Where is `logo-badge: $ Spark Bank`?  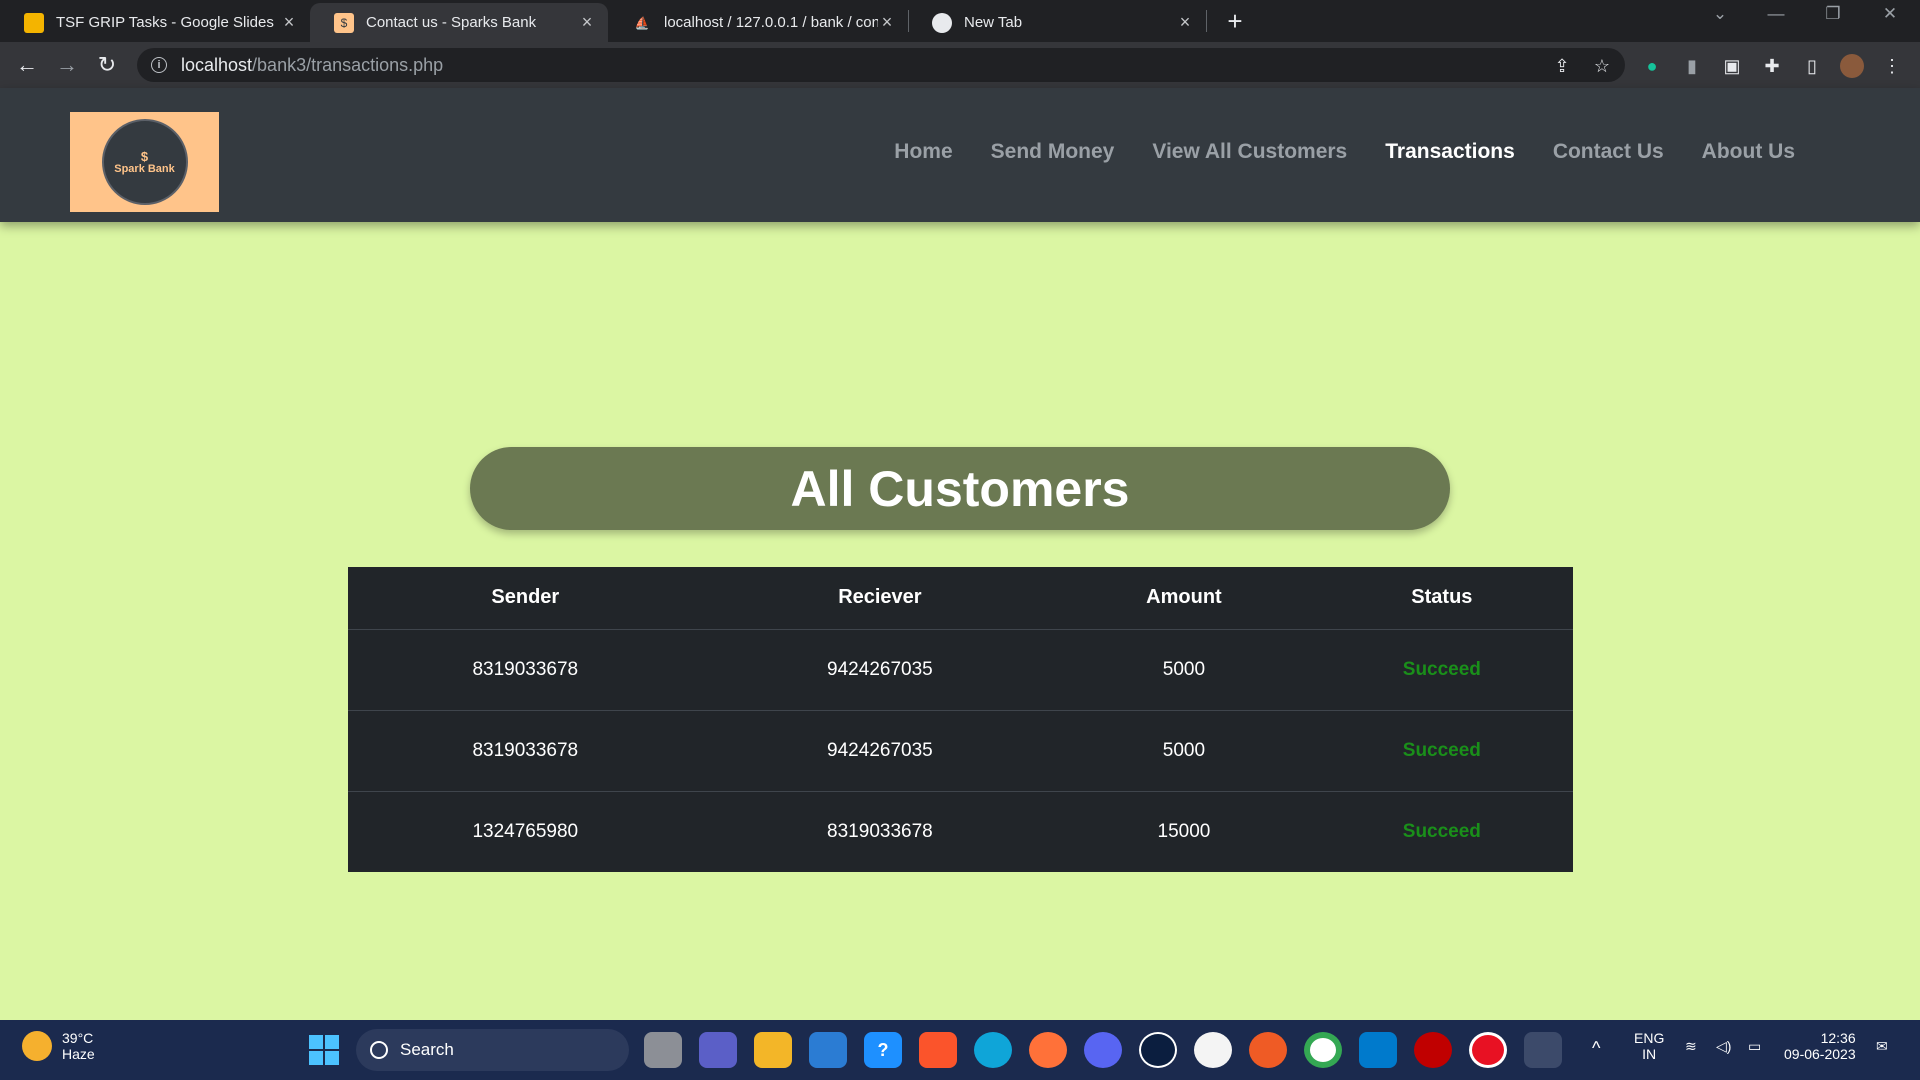 logo-badge: $ Spark Bank is located at coordinates (144, 162).